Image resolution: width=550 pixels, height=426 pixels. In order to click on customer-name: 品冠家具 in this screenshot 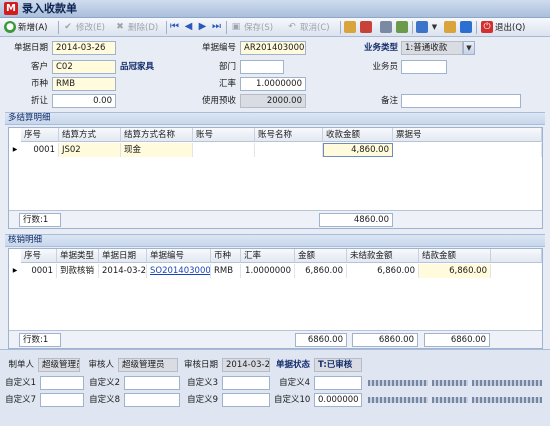, I will do `click(137, 67)`.